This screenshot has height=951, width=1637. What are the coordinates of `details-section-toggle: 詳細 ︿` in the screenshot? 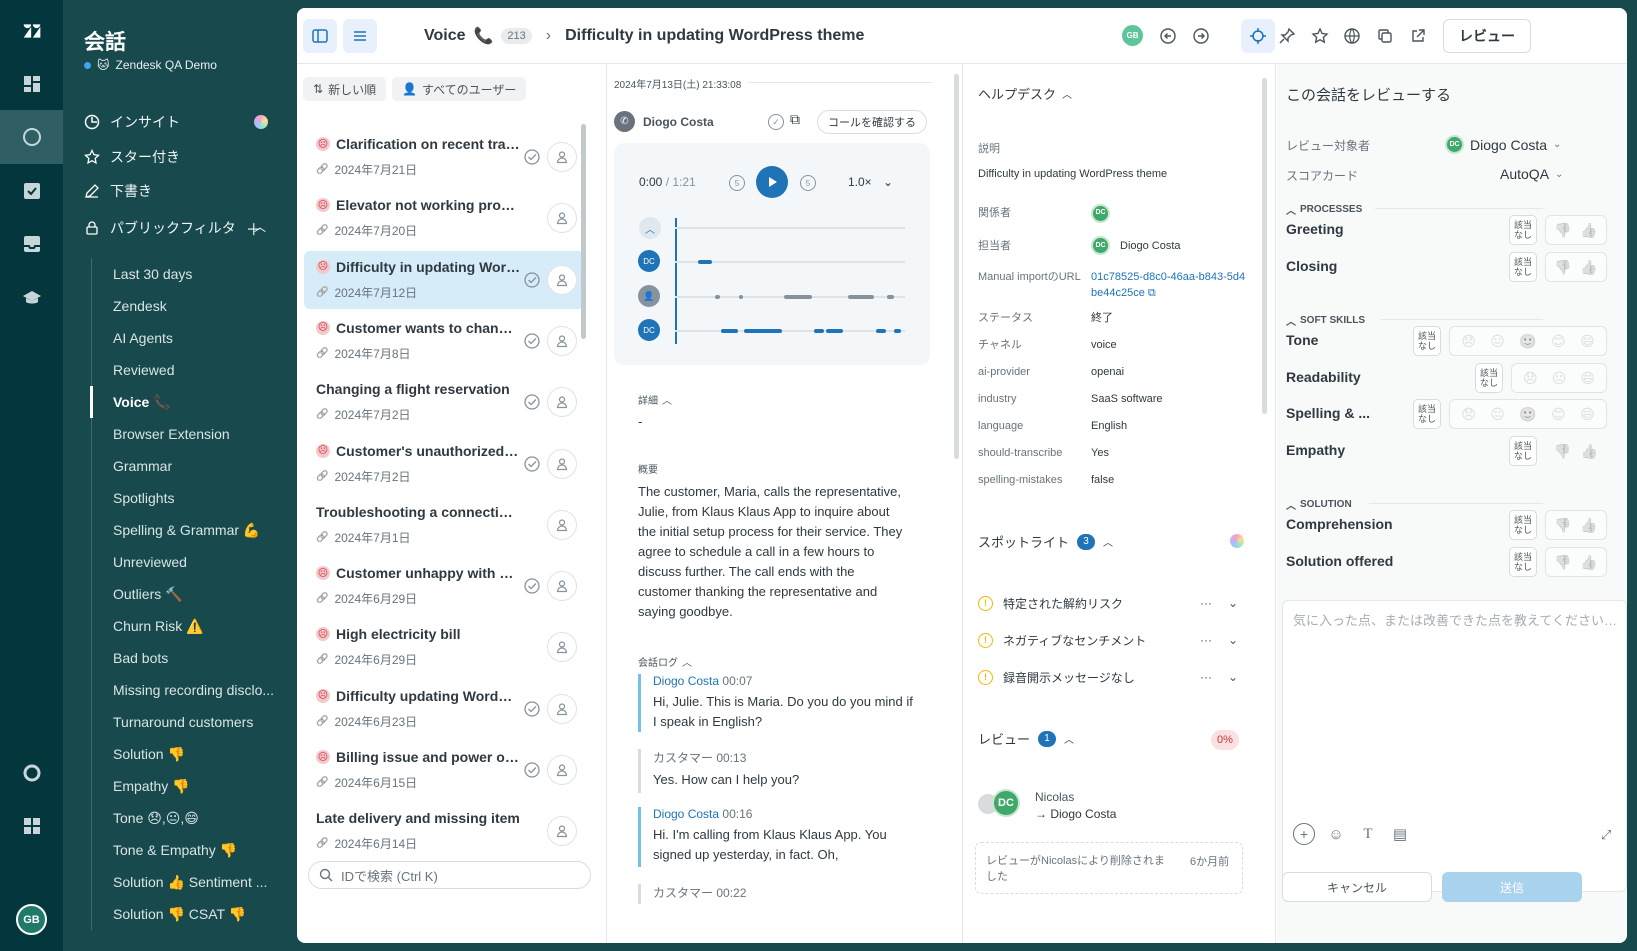 It's located at (655, 399).